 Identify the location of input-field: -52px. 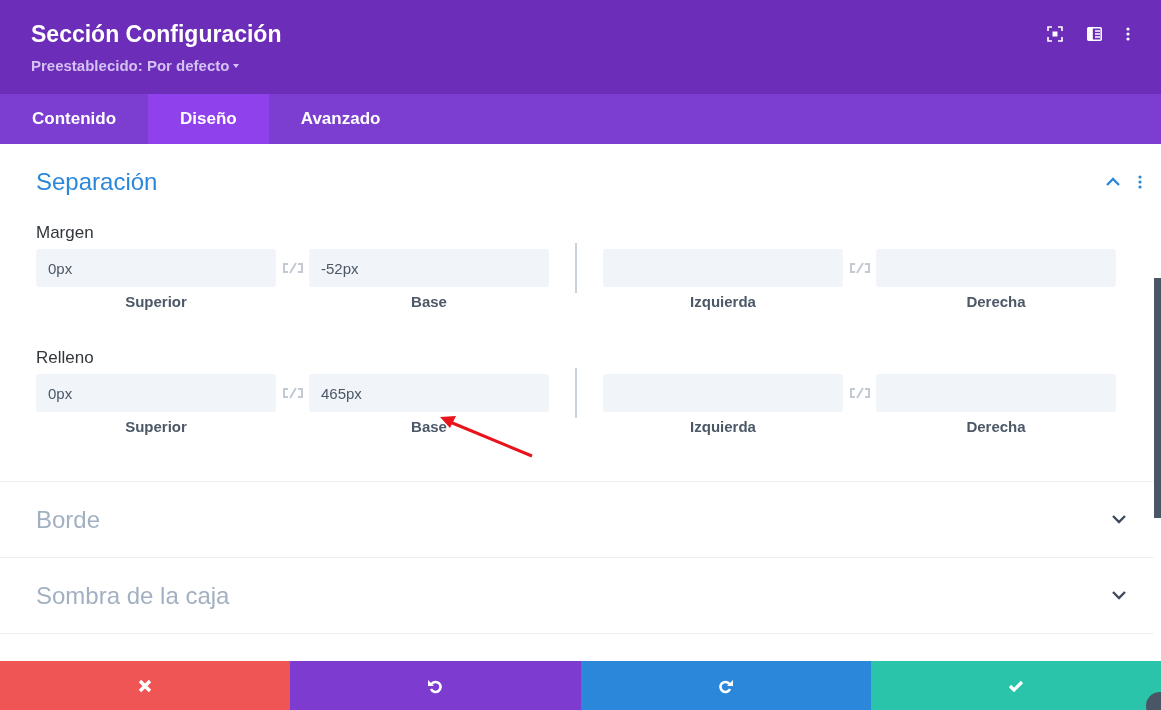
(429, 268).